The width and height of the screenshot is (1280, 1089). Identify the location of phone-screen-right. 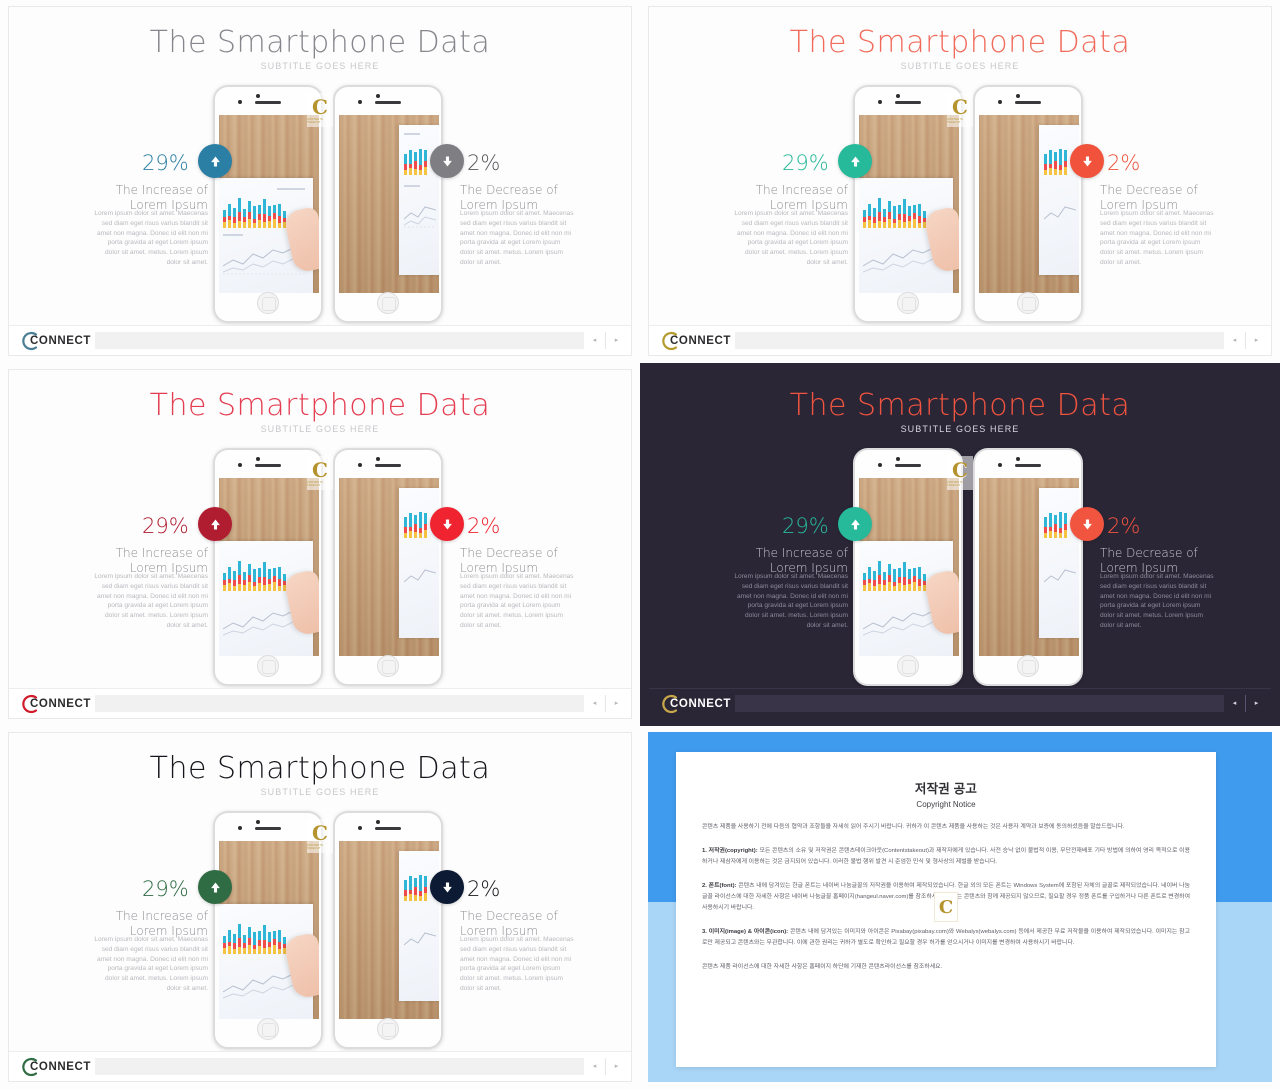
(1029, 204).